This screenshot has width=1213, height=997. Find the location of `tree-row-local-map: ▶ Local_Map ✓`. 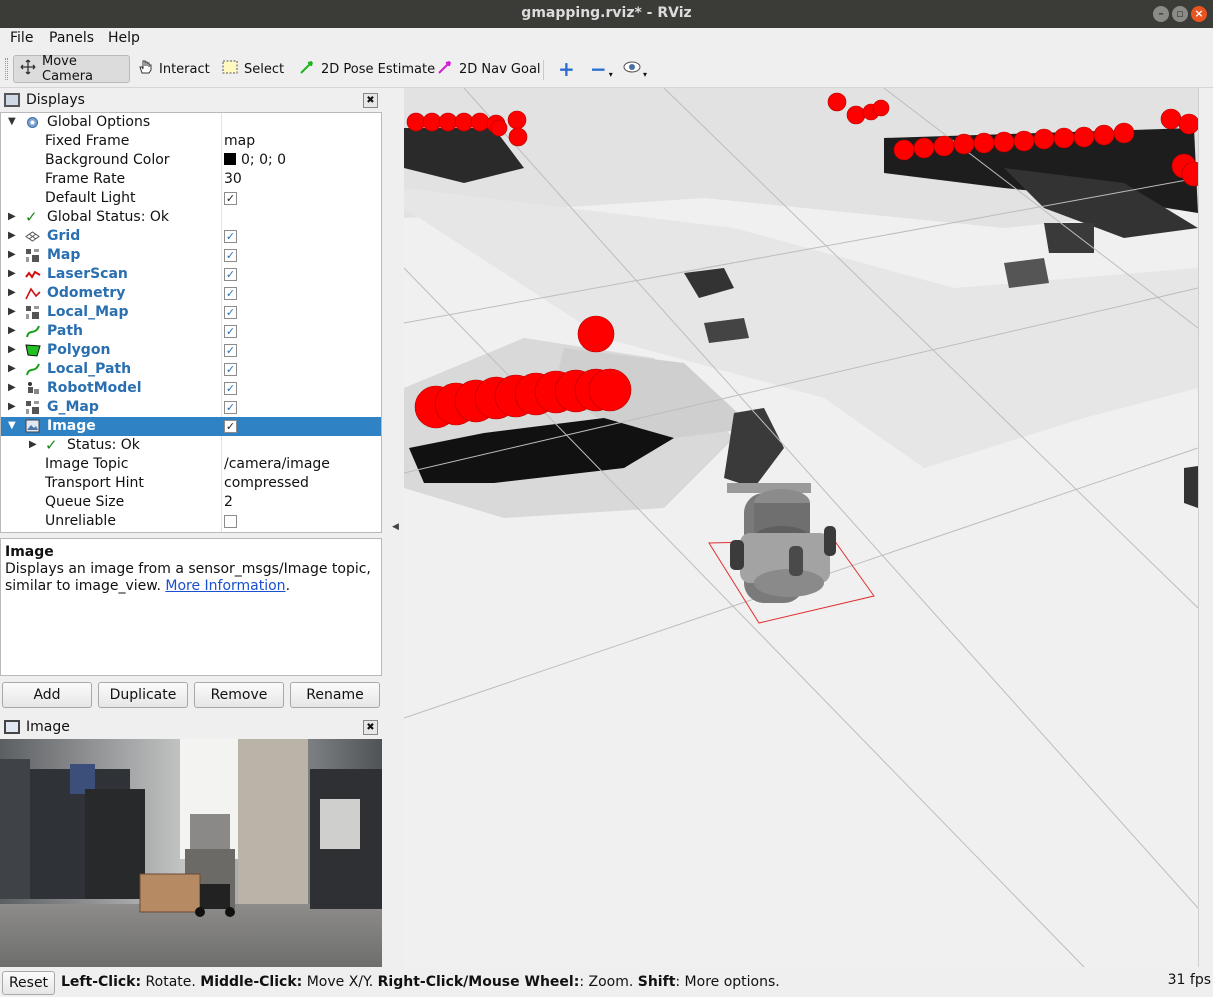

tree-row-local-map: ▶ Local_Map ✓ is located at coordinates (191, 312).